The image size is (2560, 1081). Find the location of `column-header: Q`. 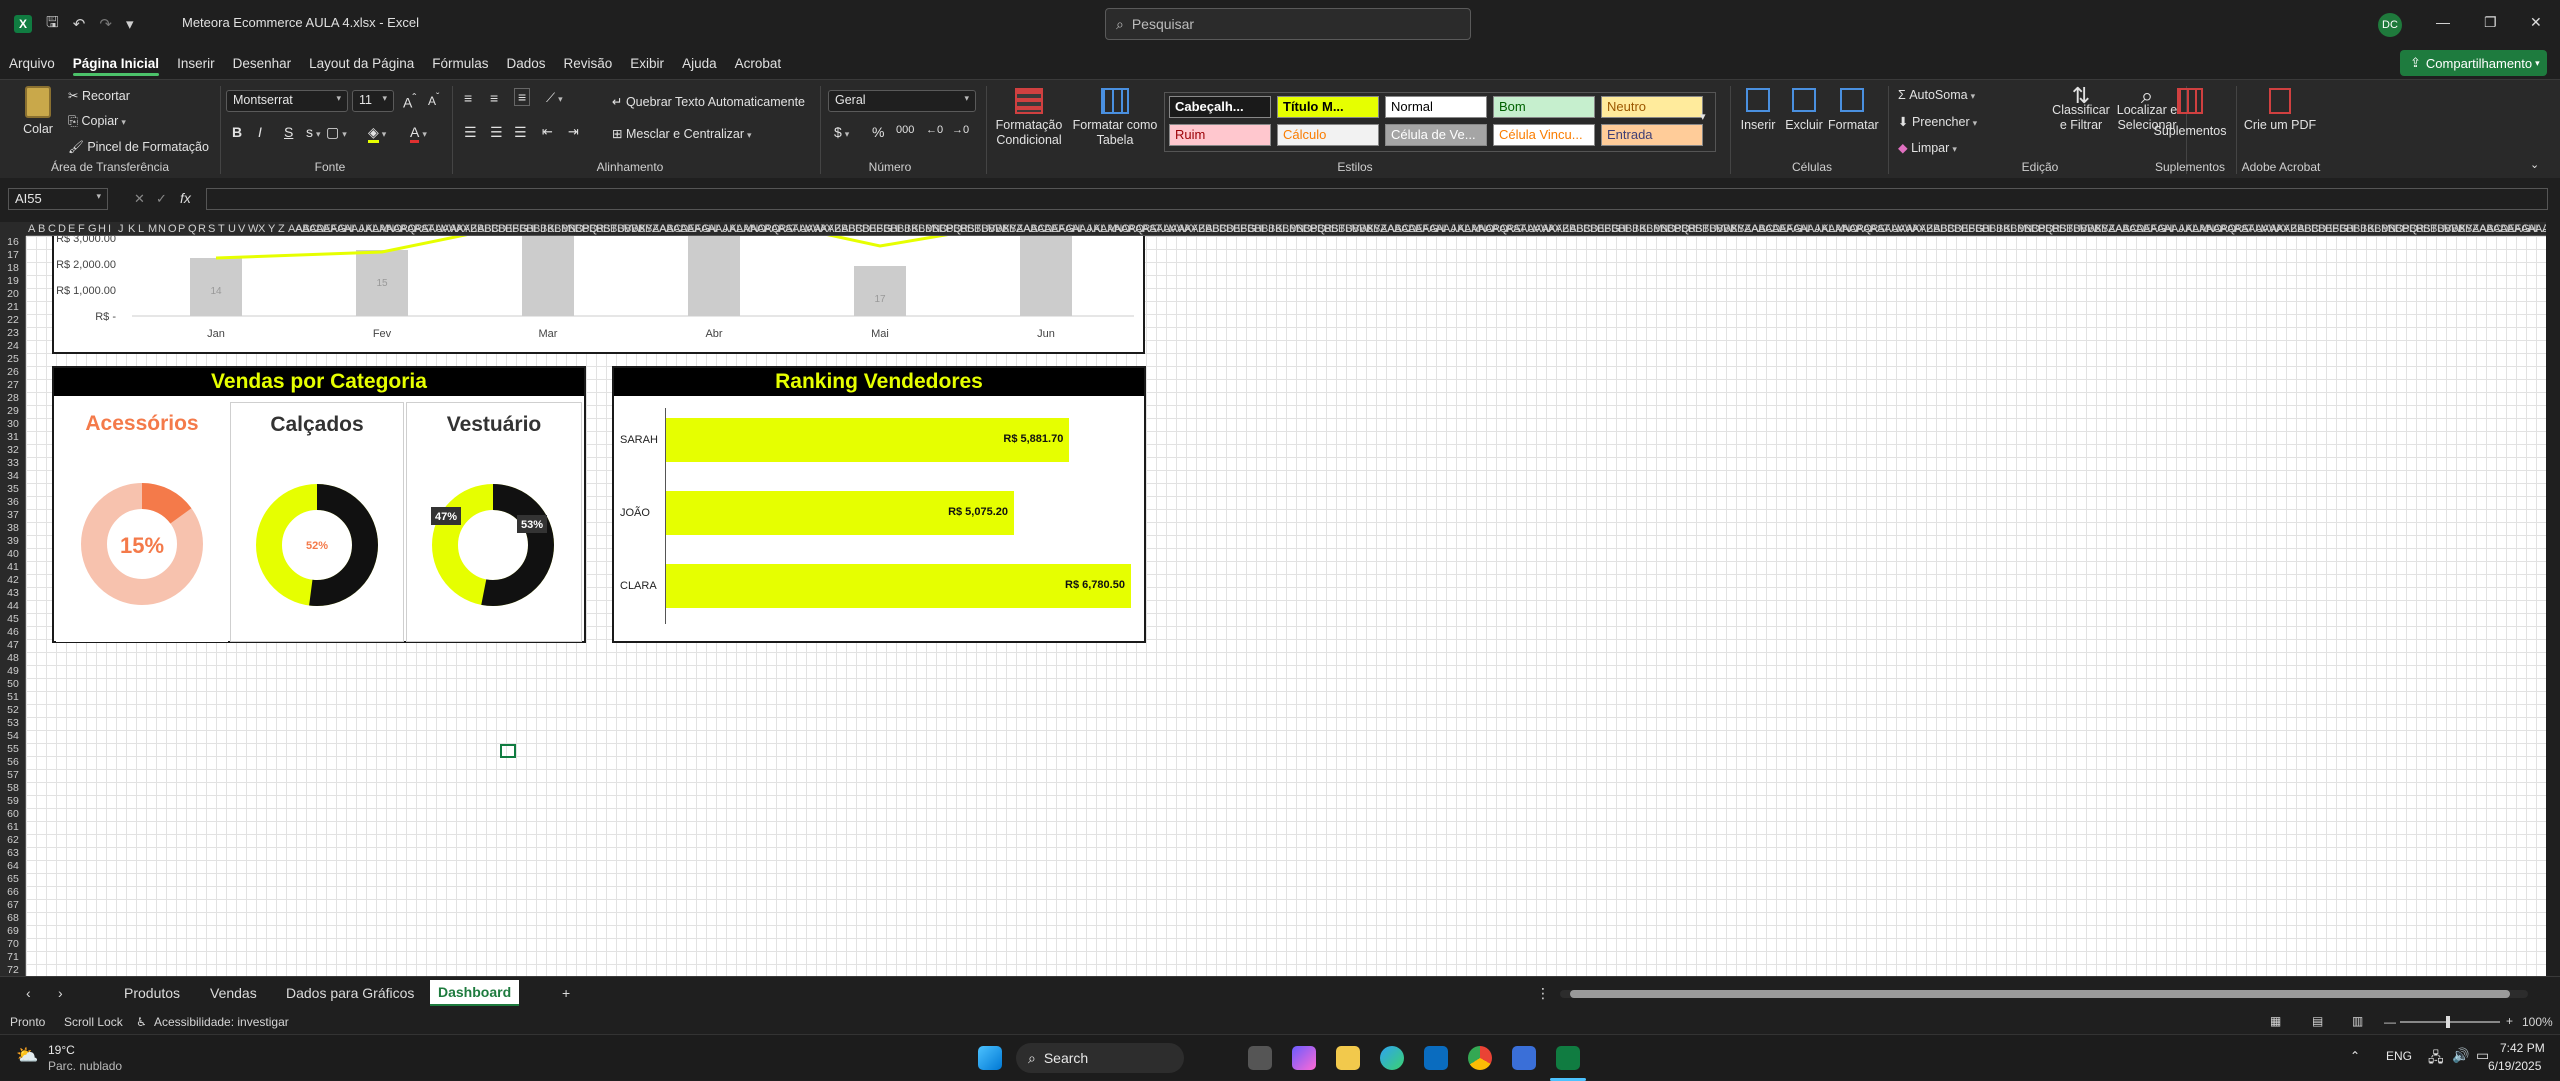

column-header: Q is located at coordinates (192, 228).